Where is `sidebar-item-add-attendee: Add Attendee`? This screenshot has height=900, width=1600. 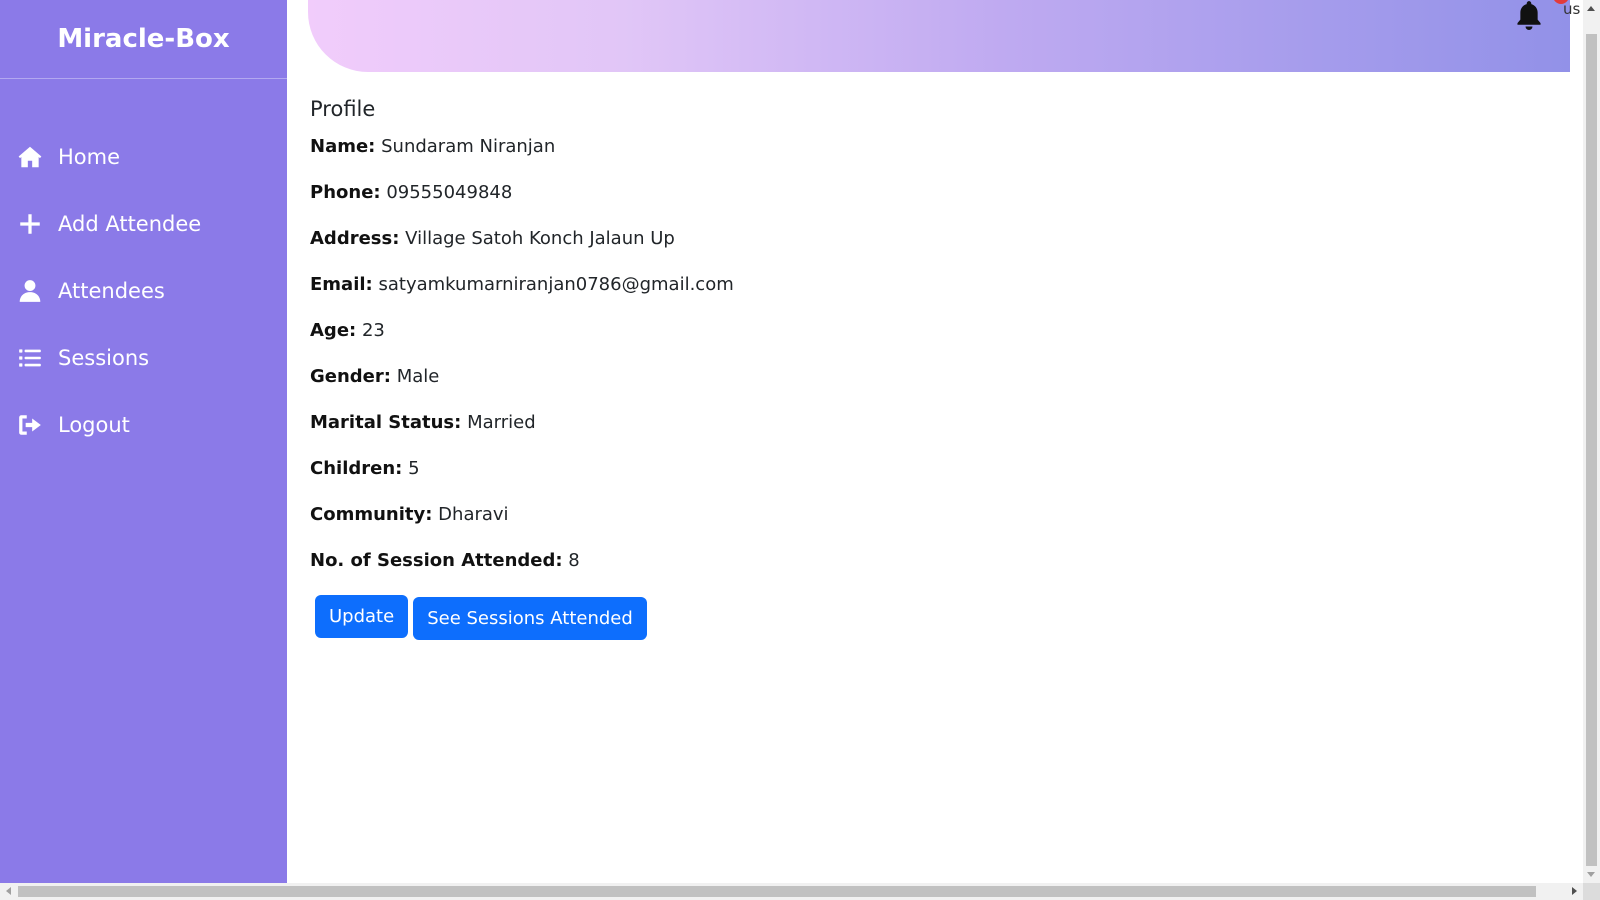 sidebar-item-add-attendee: Add Attendee is located at coordinates (143, 223).